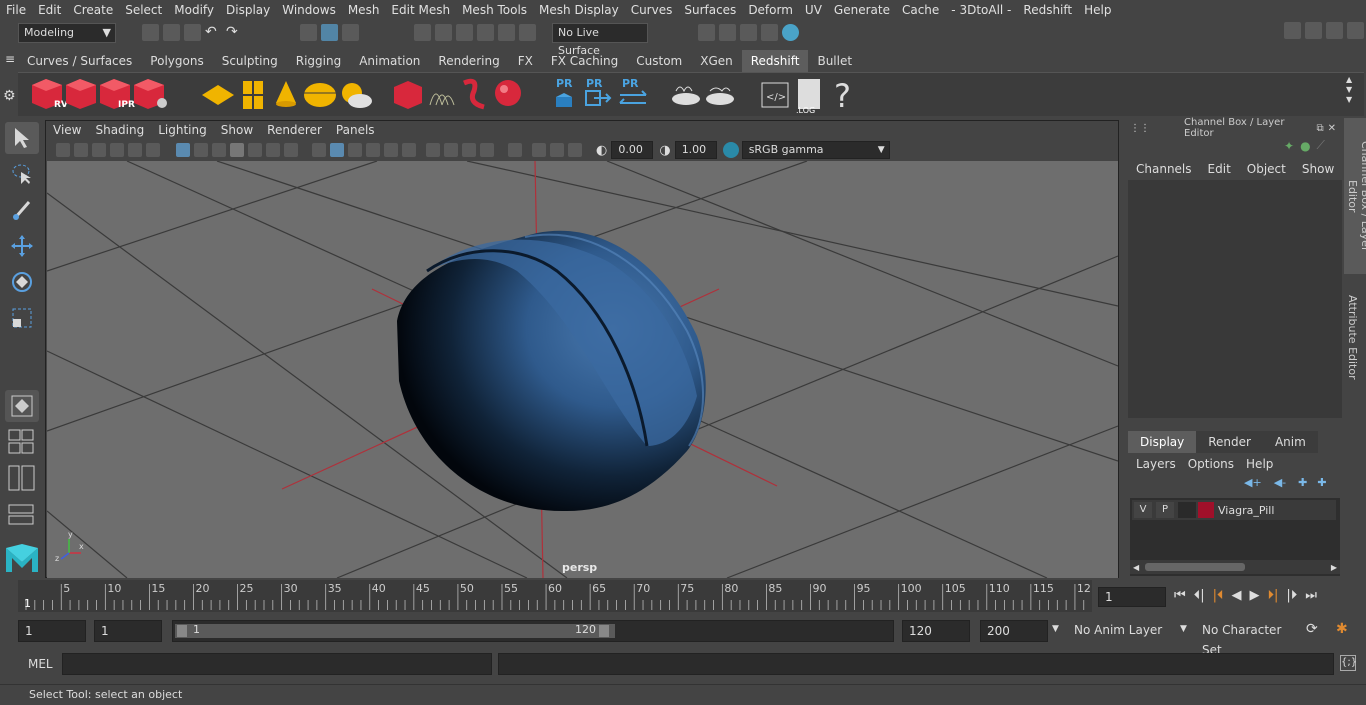  I want to click on live-surface-field: No Live Surface, so click(600, 40).